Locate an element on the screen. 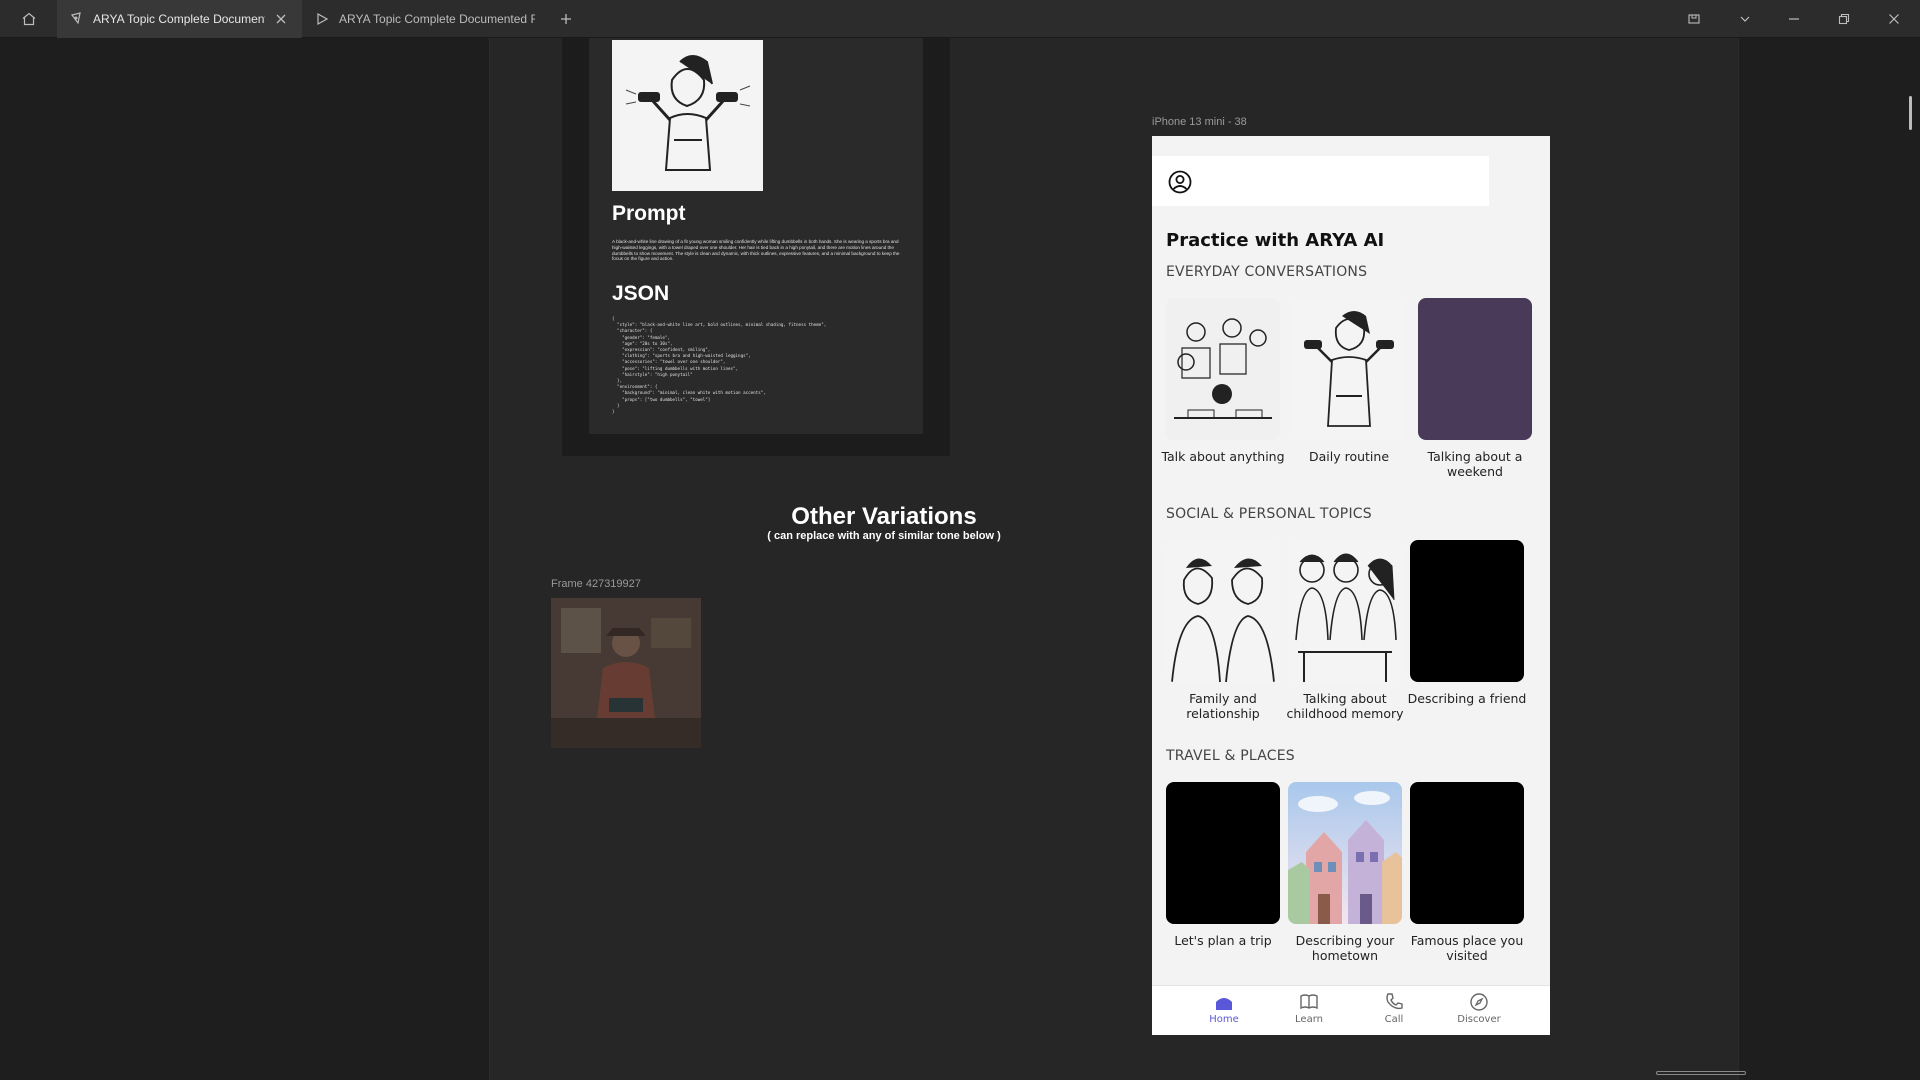 The image size is (1920, 1080). tab-document-2: ARYA Topic Complete Documented File is located at coordinates (425, 19).